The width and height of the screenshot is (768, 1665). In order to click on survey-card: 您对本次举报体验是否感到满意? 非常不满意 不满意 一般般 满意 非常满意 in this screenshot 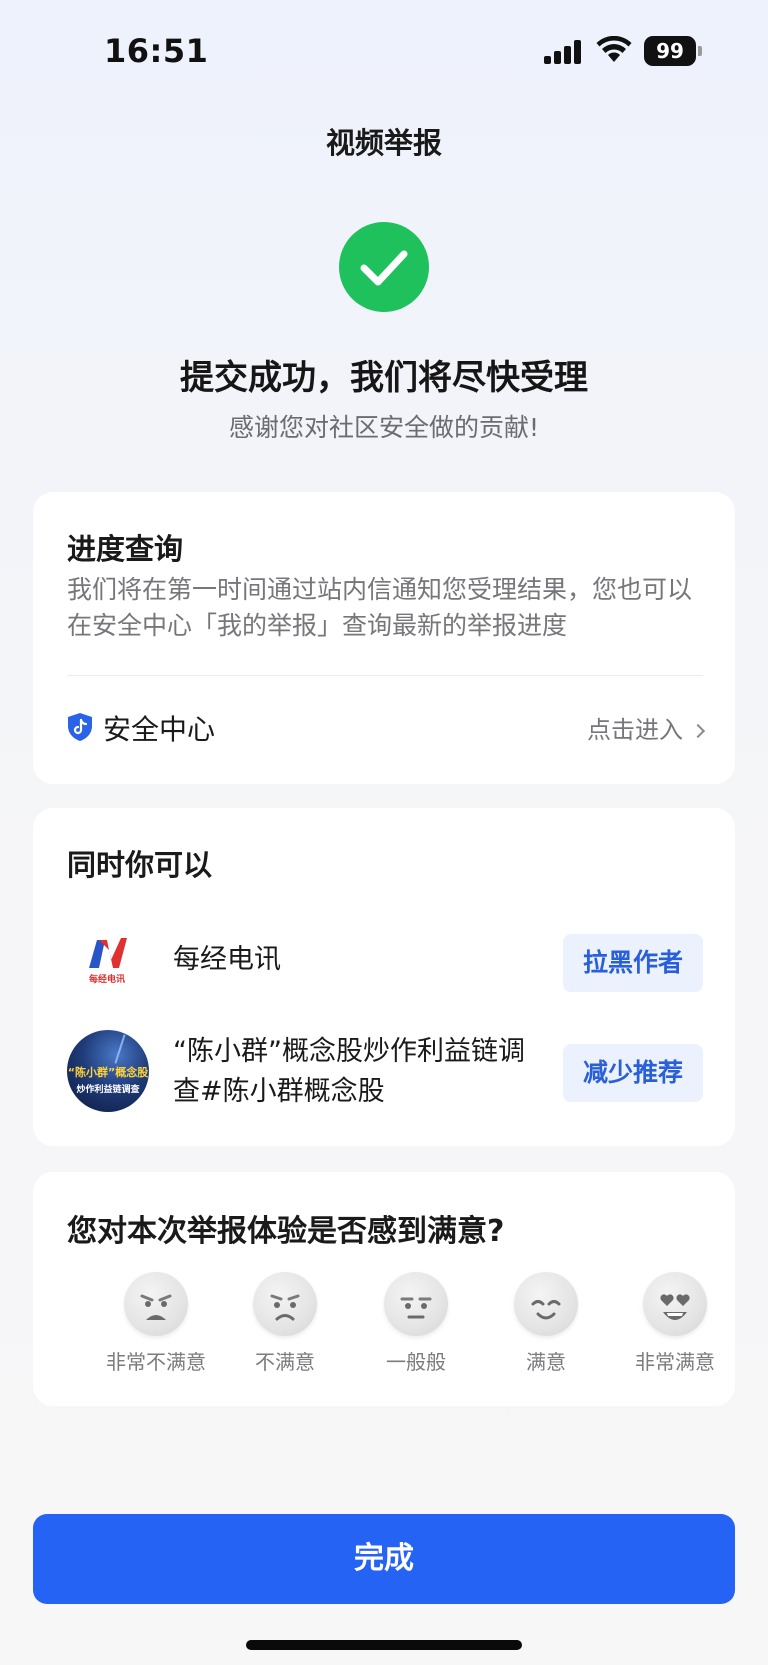, I will do `click(384, 1289)`.